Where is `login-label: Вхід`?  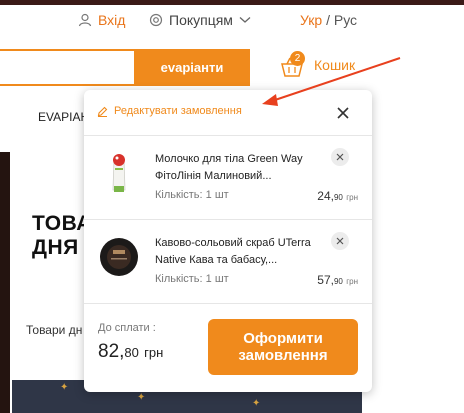
login-label: Вхід is located at coordinates (112, 20).